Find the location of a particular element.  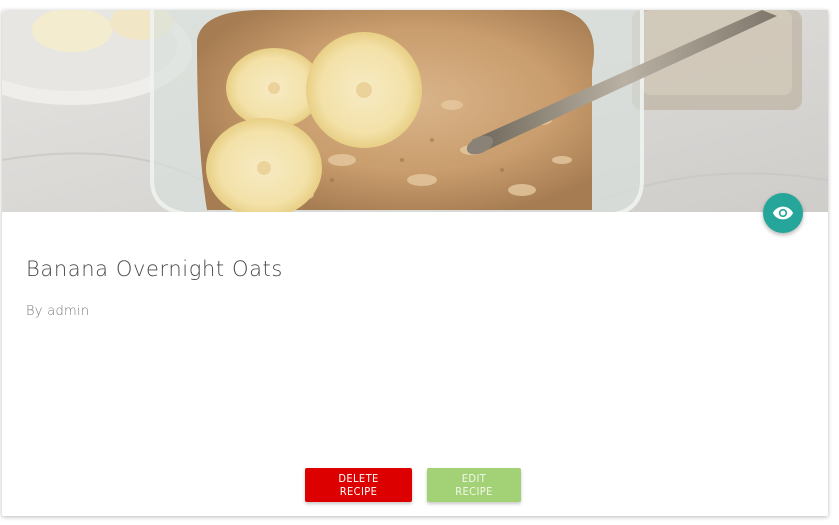

recipe-title: Banana Overnight Oats is located at coordinates (154, 269).